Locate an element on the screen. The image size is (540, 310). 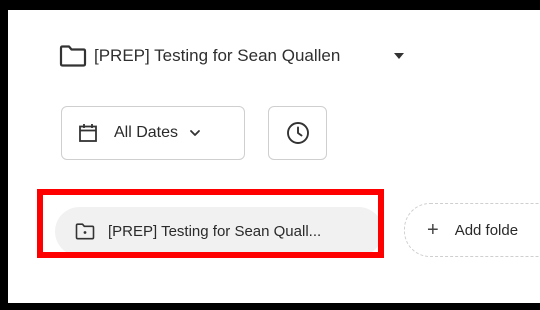
plus-icon: + is located at coordinates (433, 230).